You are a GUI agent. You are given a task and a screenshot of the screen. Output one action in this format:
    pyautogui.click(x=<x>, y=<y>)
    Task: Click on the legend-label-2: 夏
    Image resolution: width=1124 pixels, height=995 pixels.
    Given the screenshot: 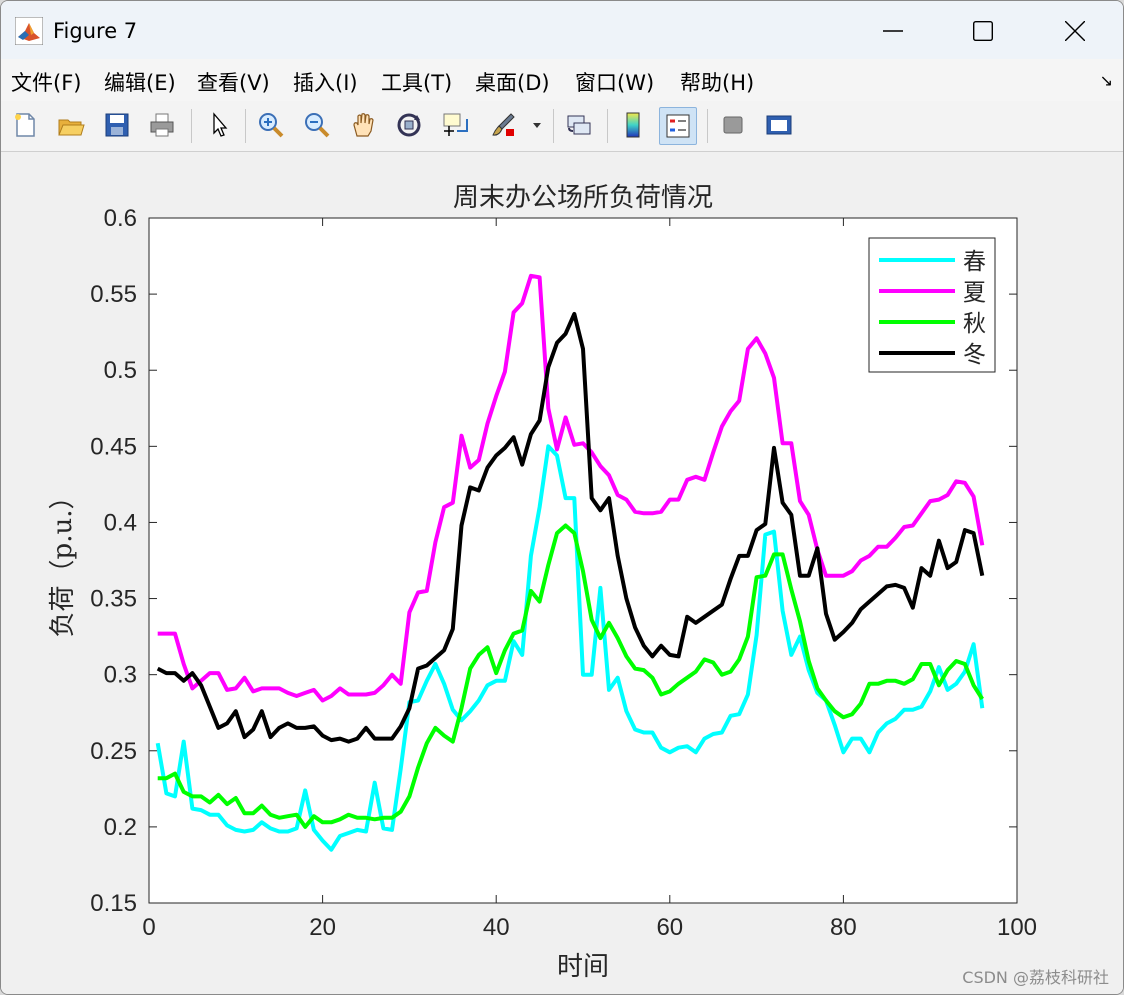 What is the action you would take?
    pyautogui.click(x=974, y=293)
    